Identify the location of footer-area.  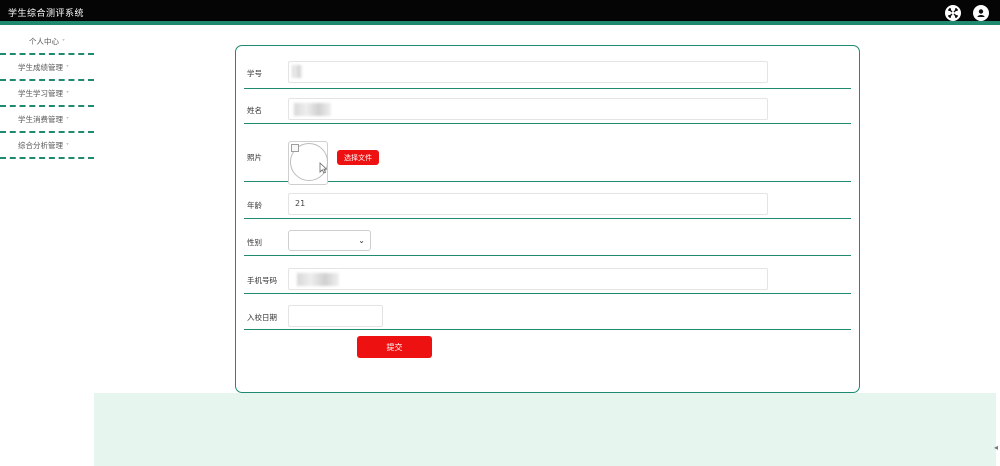
(545, 429).